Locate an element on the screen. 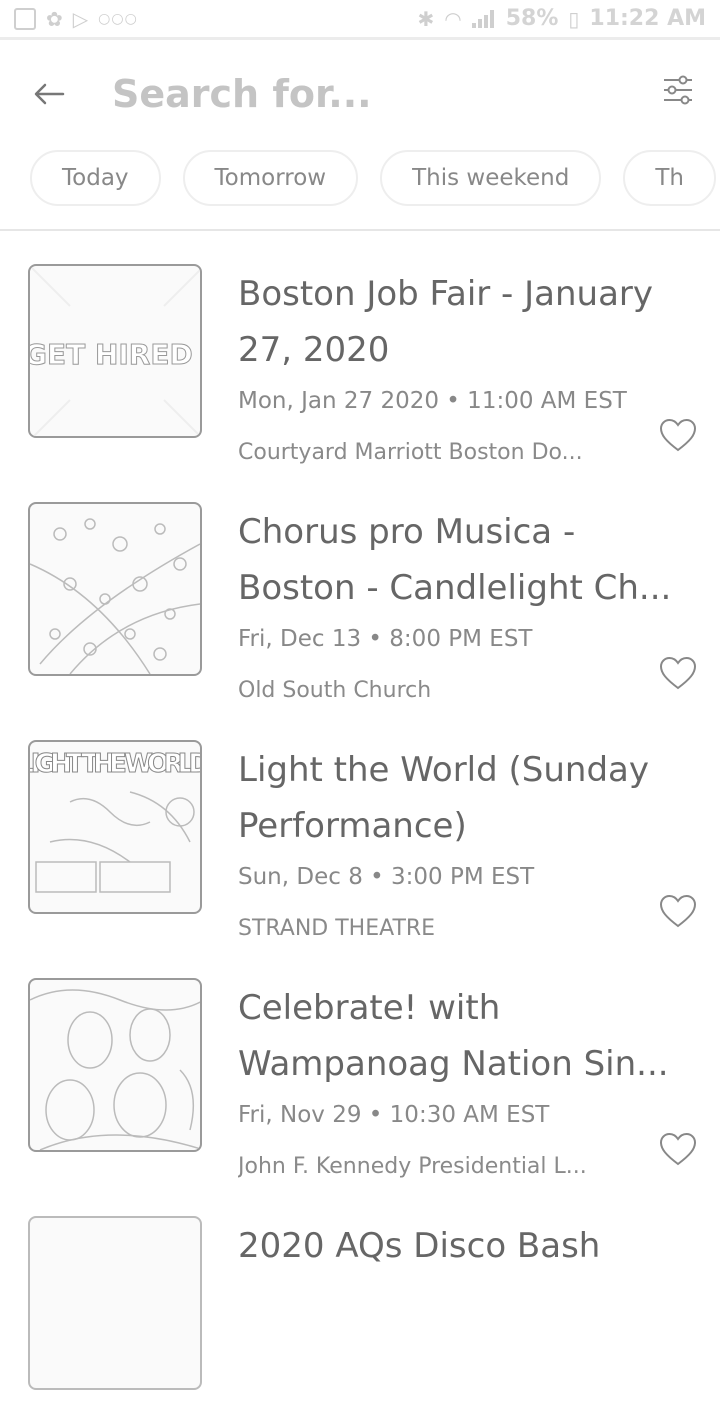 The width and height of the screenshot is (720, 1422). event-date: Fri, Dec 13 • 8:00 PM EST is located at coordinates (385, 639).